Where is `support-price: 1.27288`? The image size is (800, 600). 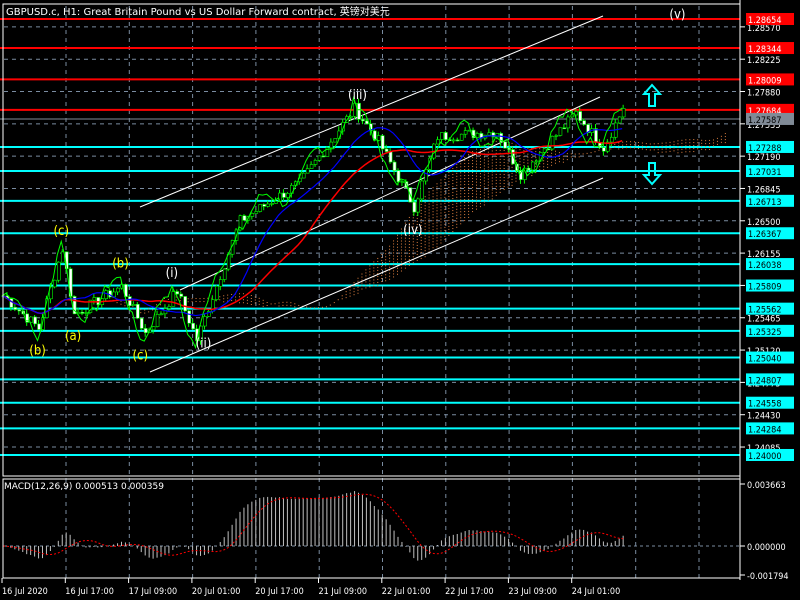
support-price: 1.27288 is located at coordinates (764, 149).